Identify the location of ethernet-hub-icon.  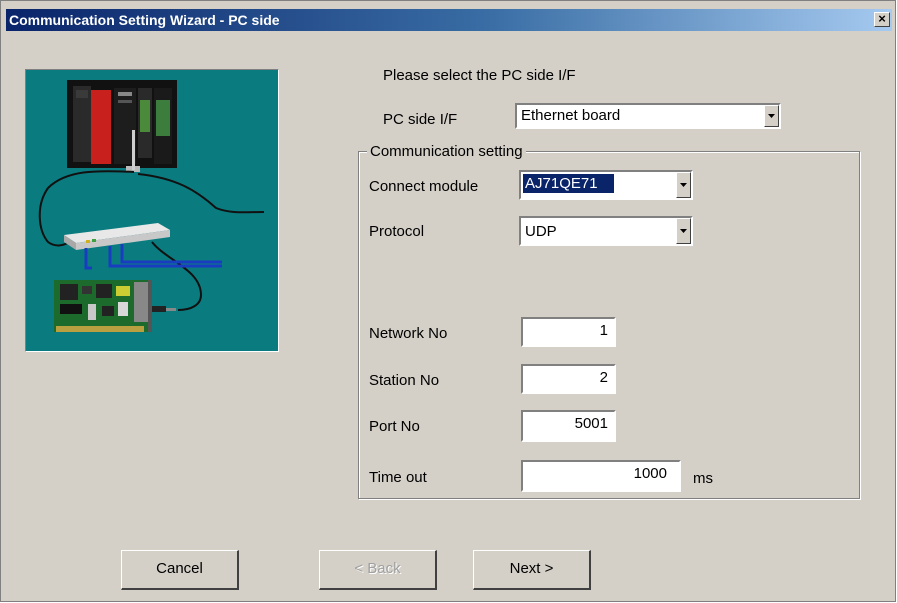
(117, 236).